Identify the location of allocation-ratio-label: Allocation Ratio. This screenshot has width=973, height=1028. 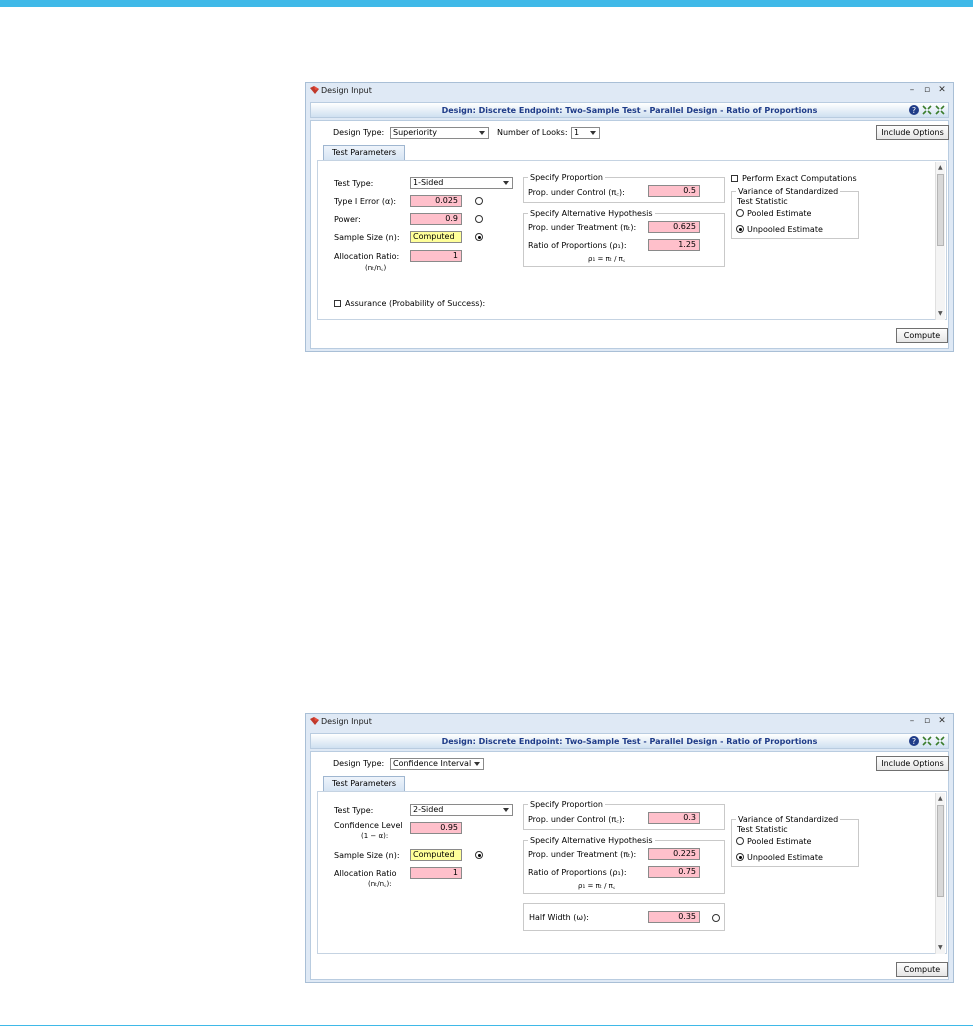
(365, 873).